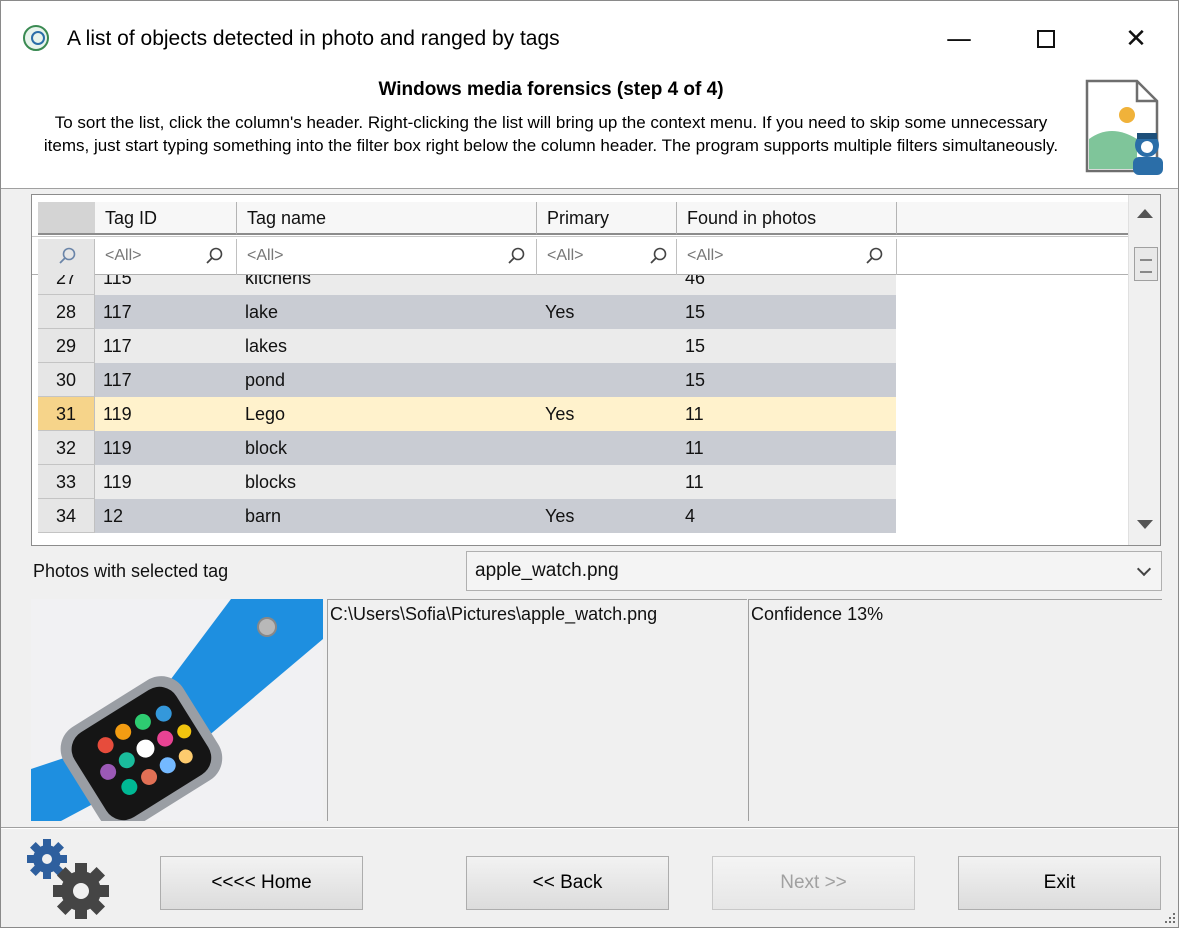 This screenshot has width=1179, height=928. Describe the element at coordinates (1059, 883) in the screenshot. I see `exit-button: Exit` at that location.